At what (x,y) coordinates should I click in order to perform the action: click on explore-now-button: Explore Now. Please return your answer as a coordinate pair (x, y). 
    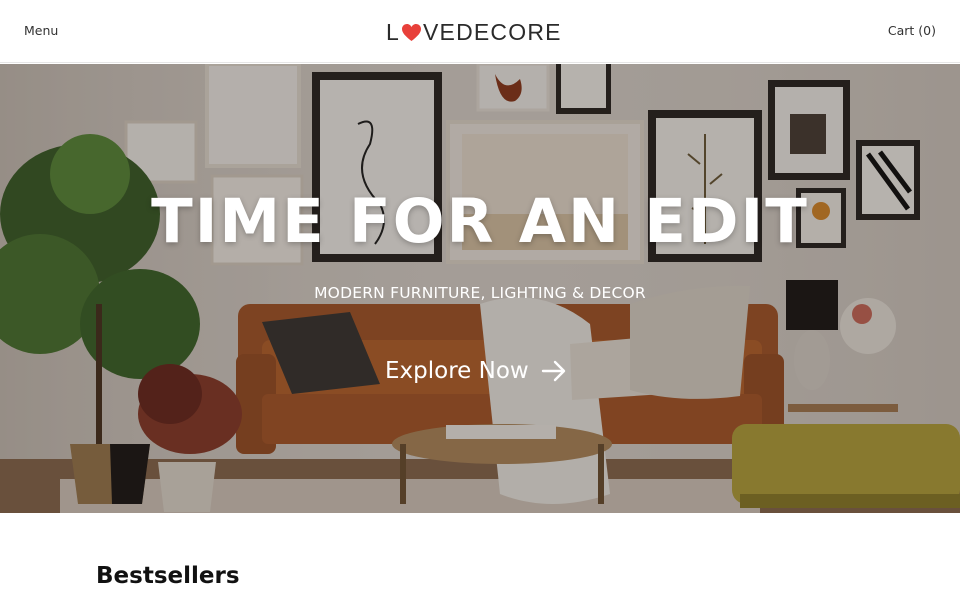
    Looking at the image, I should click on (476, 371).